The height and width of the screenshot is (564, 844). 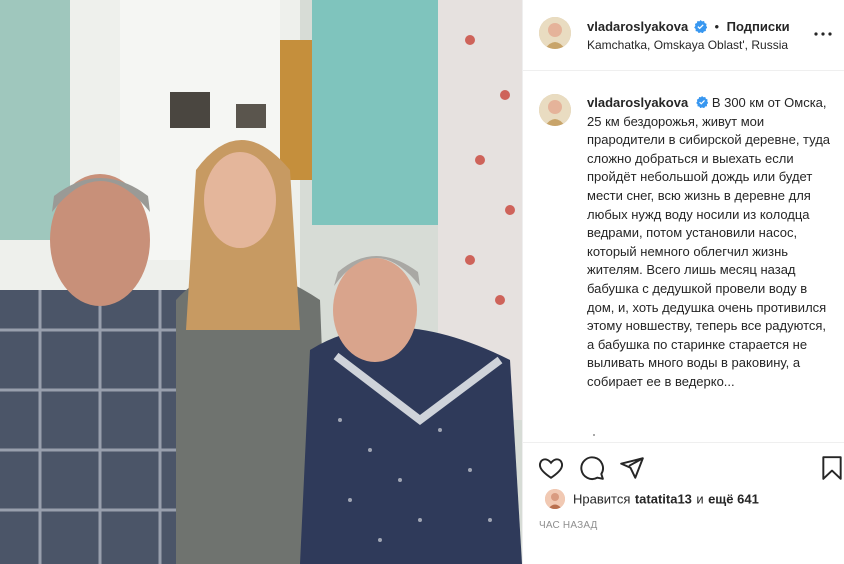 I want to click on following-button: Подписки, so click(x=758, y=26).